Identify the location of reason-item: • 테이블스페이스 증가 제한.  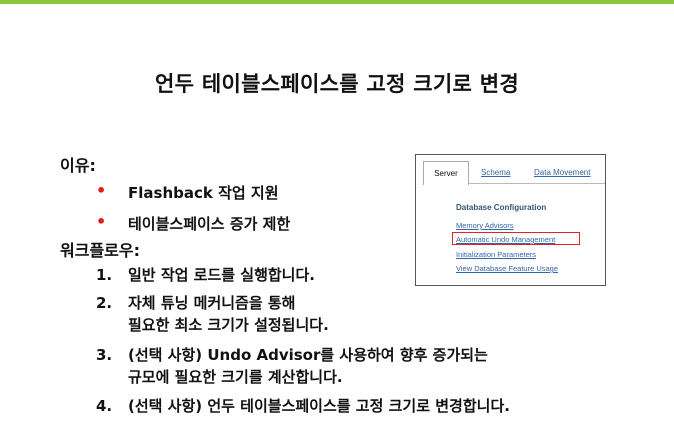
(193, 223).